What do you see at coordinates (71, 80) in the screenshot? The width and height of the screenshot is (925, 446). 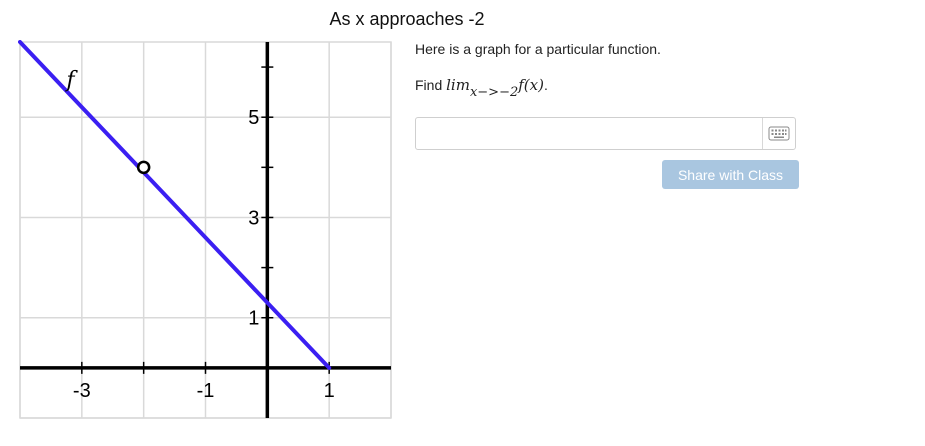 I see `function-label: f` at bounding box center [71, 80].